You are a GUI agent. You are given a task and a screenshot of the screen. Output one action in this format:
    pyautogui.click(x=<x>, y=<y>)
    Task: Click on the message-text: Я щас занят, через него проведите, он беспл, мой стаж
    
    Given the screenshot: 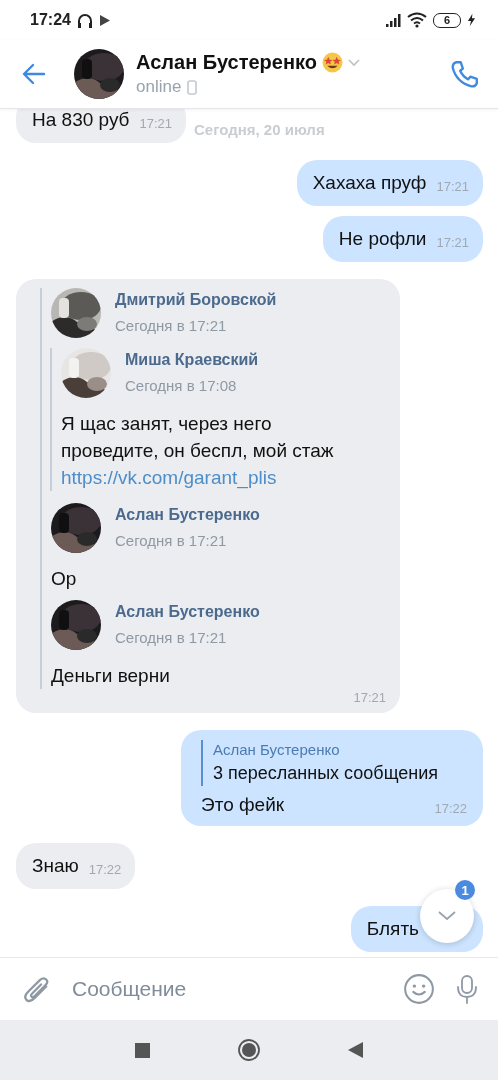 What is the action you would take?
    pyautogui.click(x=198, y=437)
    